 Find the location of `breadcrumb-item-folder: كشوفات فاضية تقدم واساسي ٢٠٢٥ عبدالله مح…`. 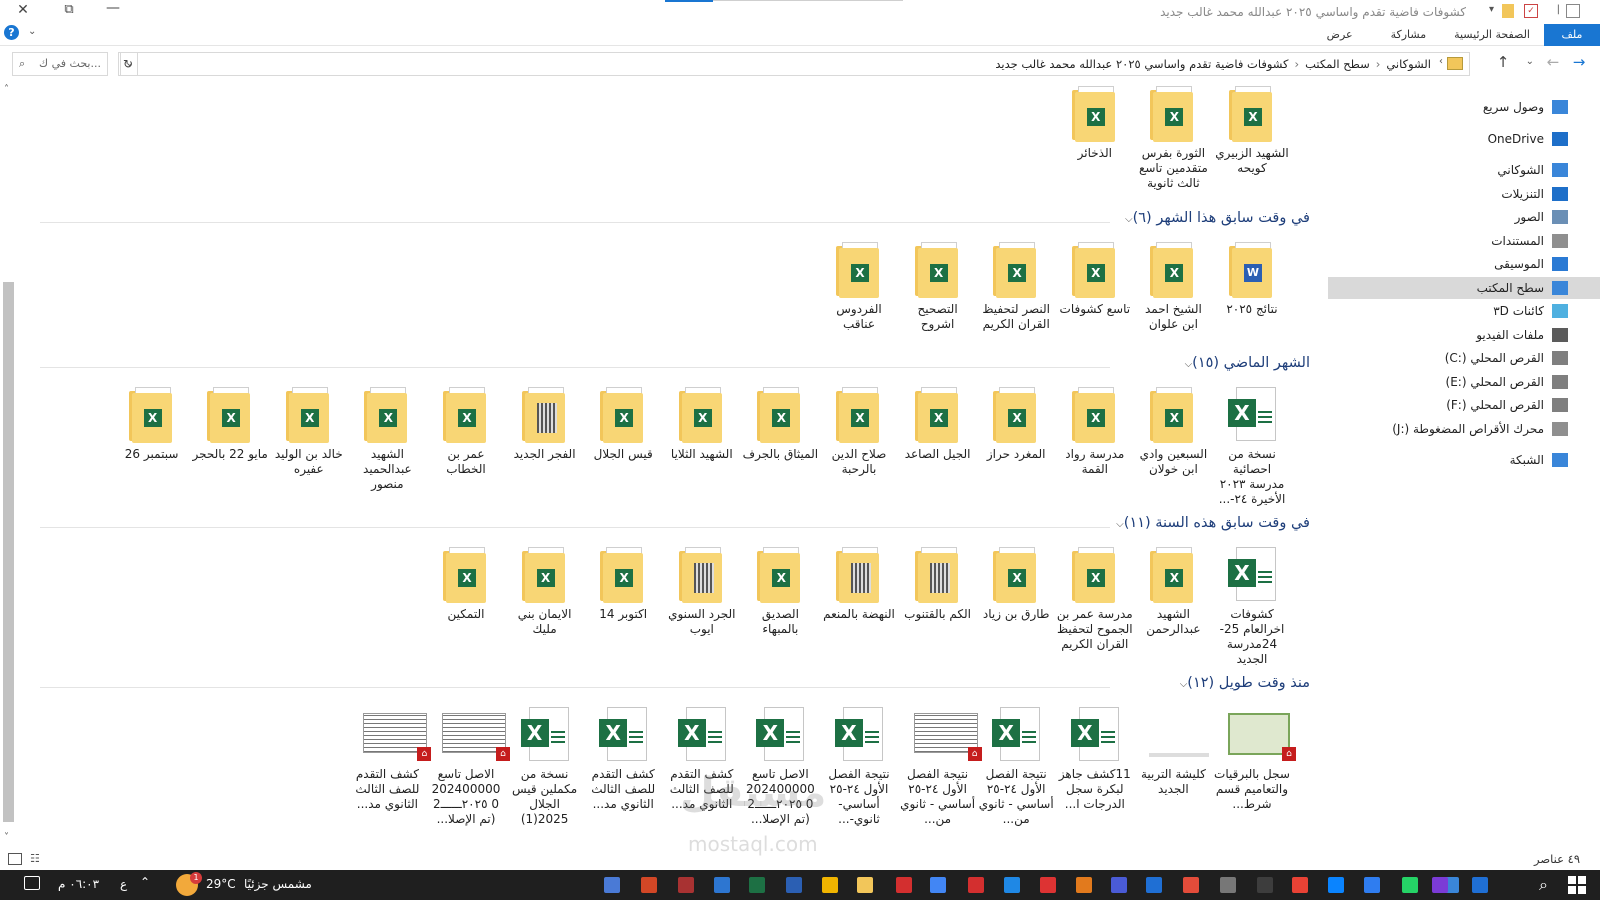

breadcrumb-item-folder: كشوفات فاضية تقدم واساسي ٢٠٢٥ عبدالله مح… is located at coordinates (1141, 64).